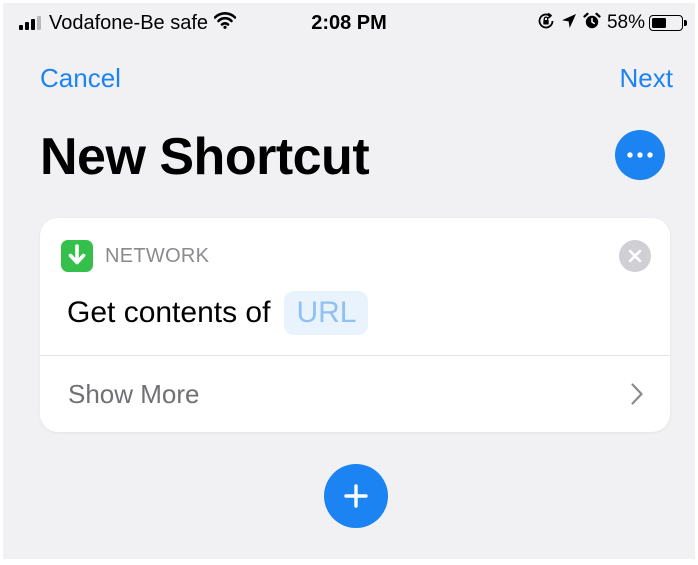 Image resolution: width=698 pixels, height=565 pixels. Describe the element at coordinates (685, 23) in the screenshot. I see `battery-cap` at that location.